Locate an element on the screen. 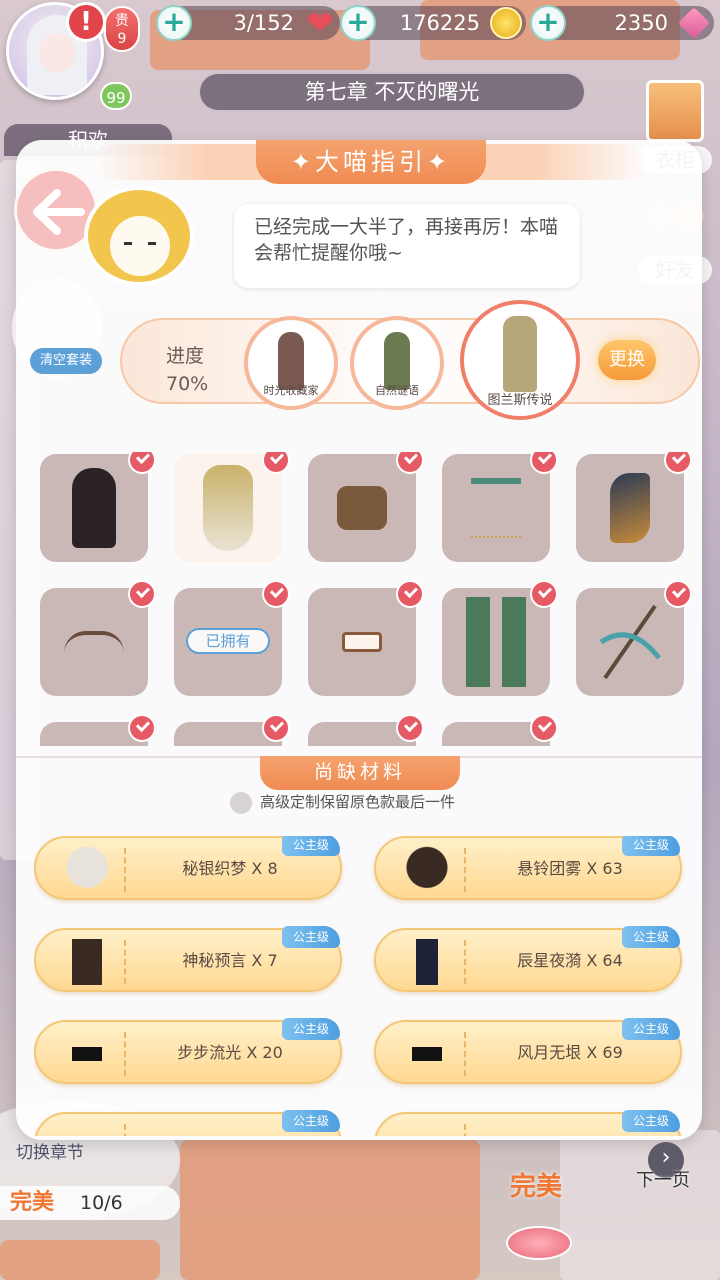 Image resolution: width=720 pixels, height=1280 pixels. material-item: 悬铃团雾 X 63 公主级 is located at coordinates (528, 868).